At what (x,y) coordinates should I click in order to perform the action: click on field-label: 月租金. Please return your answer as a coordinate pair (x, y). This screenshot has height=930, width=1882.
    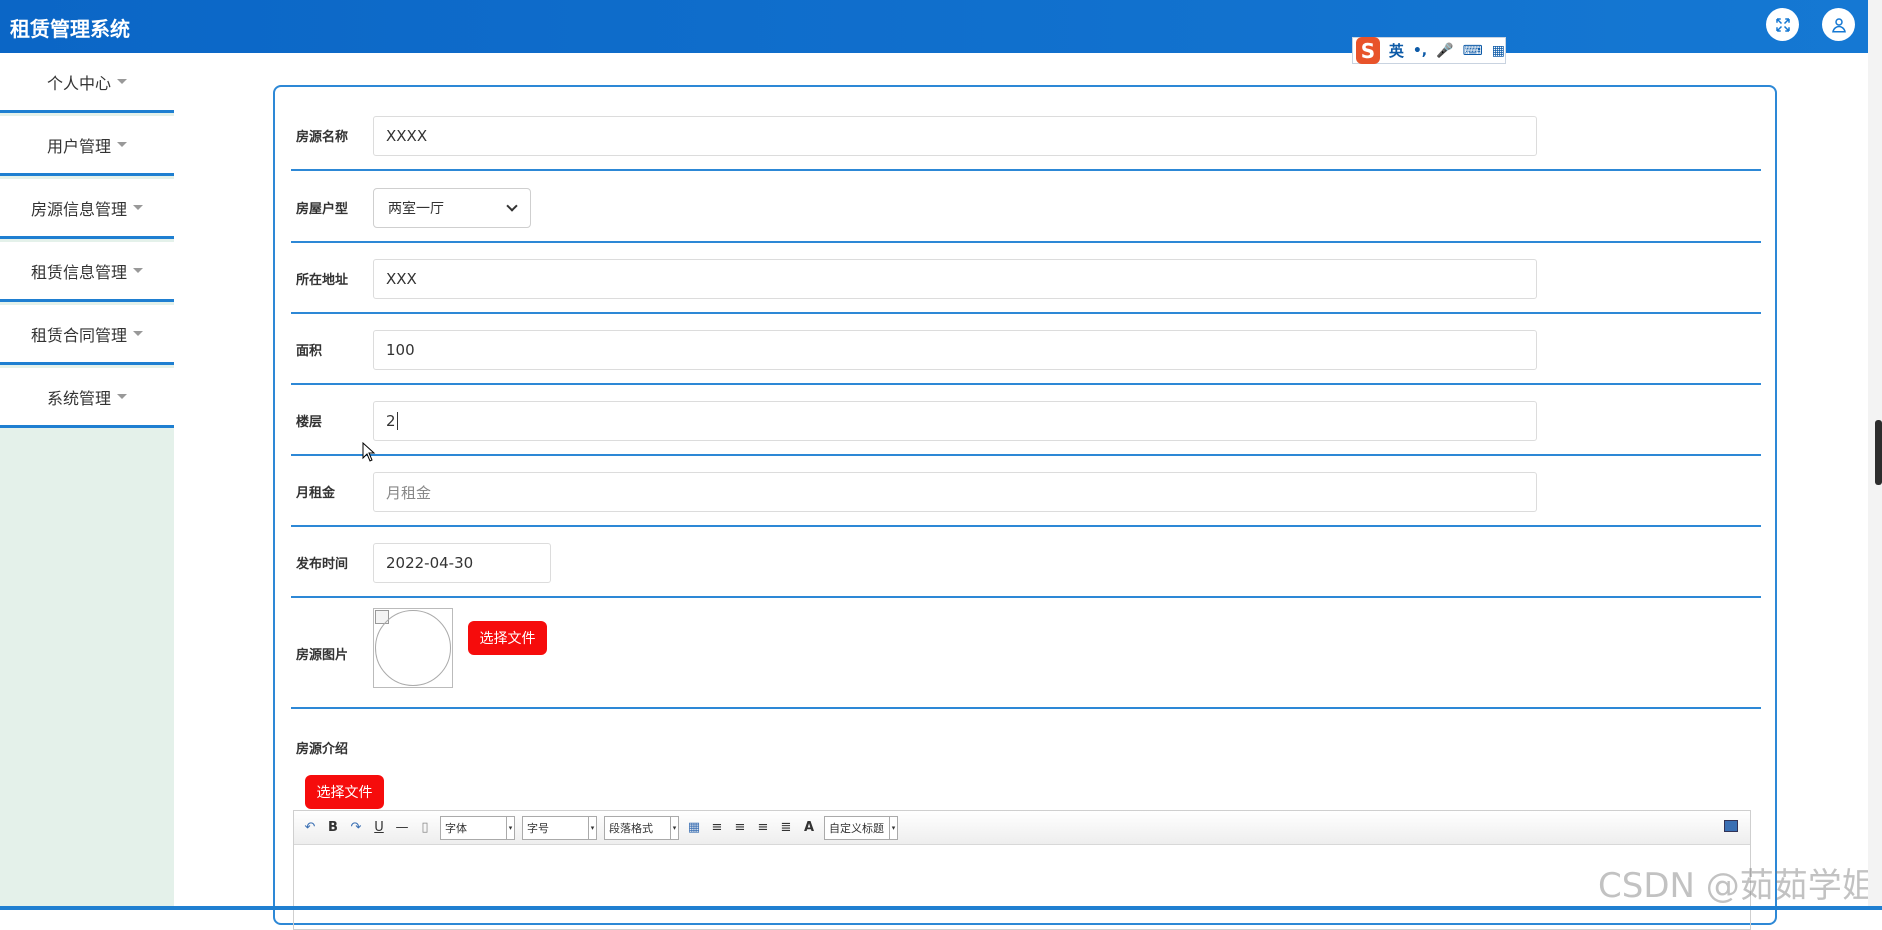
    Looking at the image, I should click on (316, 493).